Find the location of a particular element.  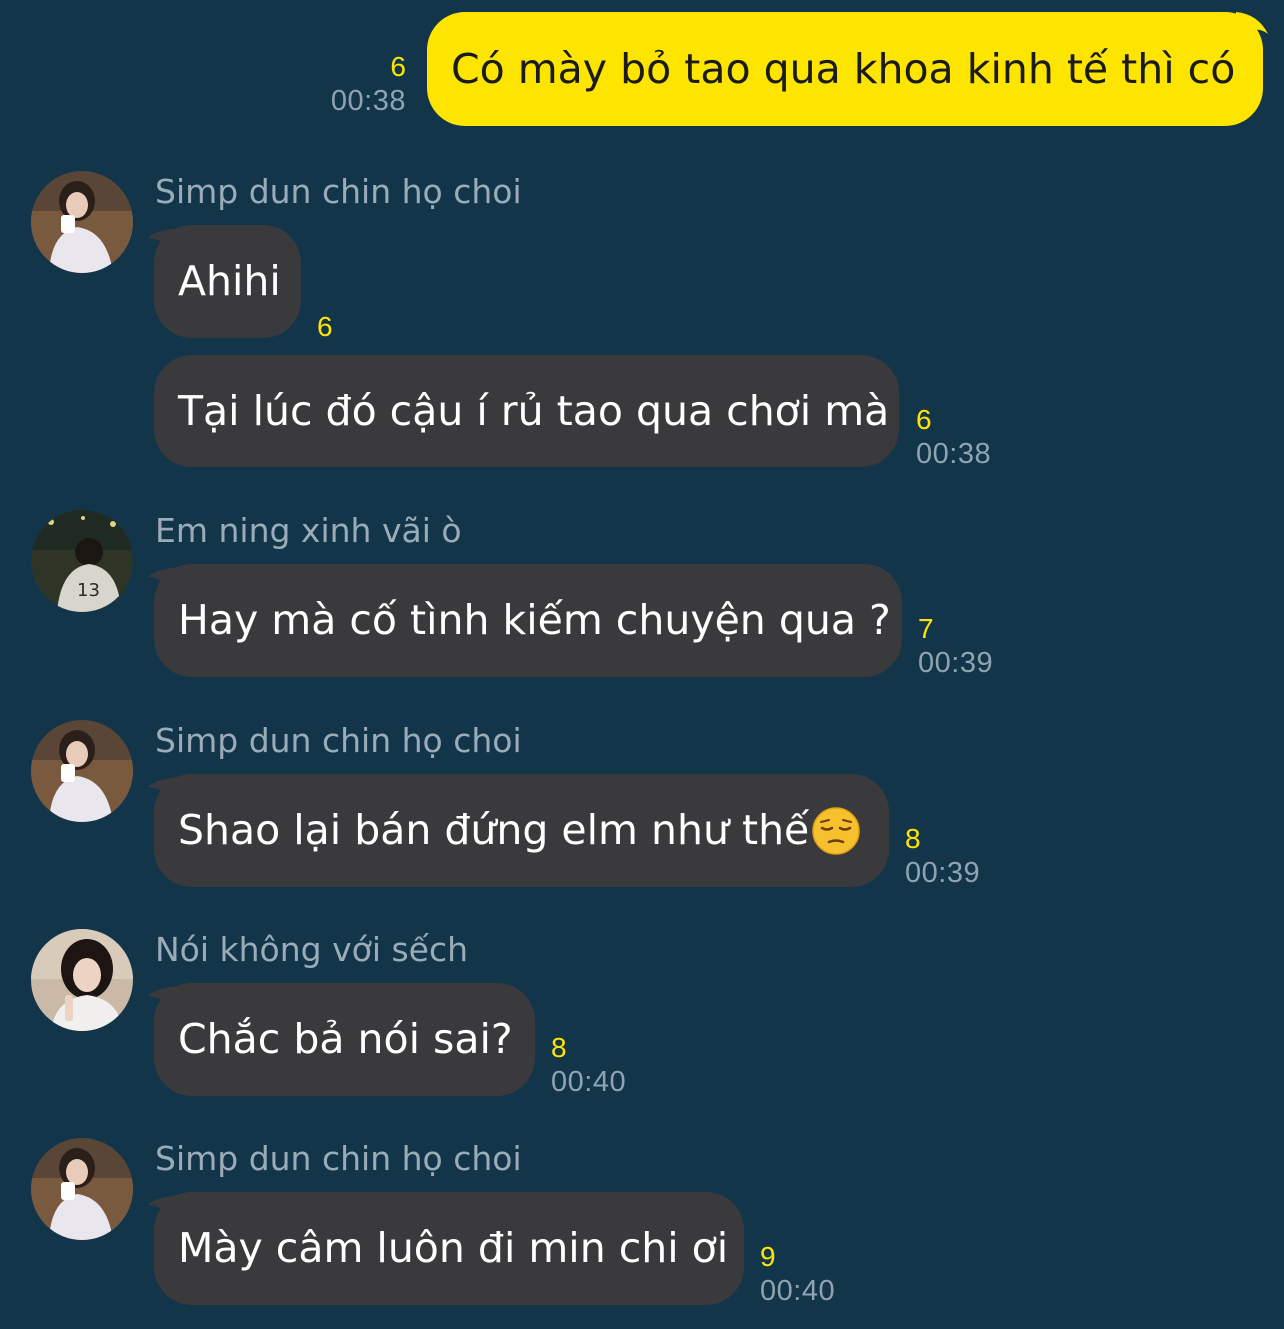

avatar-photo-icon: 13 is located at coordinates (82, 561).